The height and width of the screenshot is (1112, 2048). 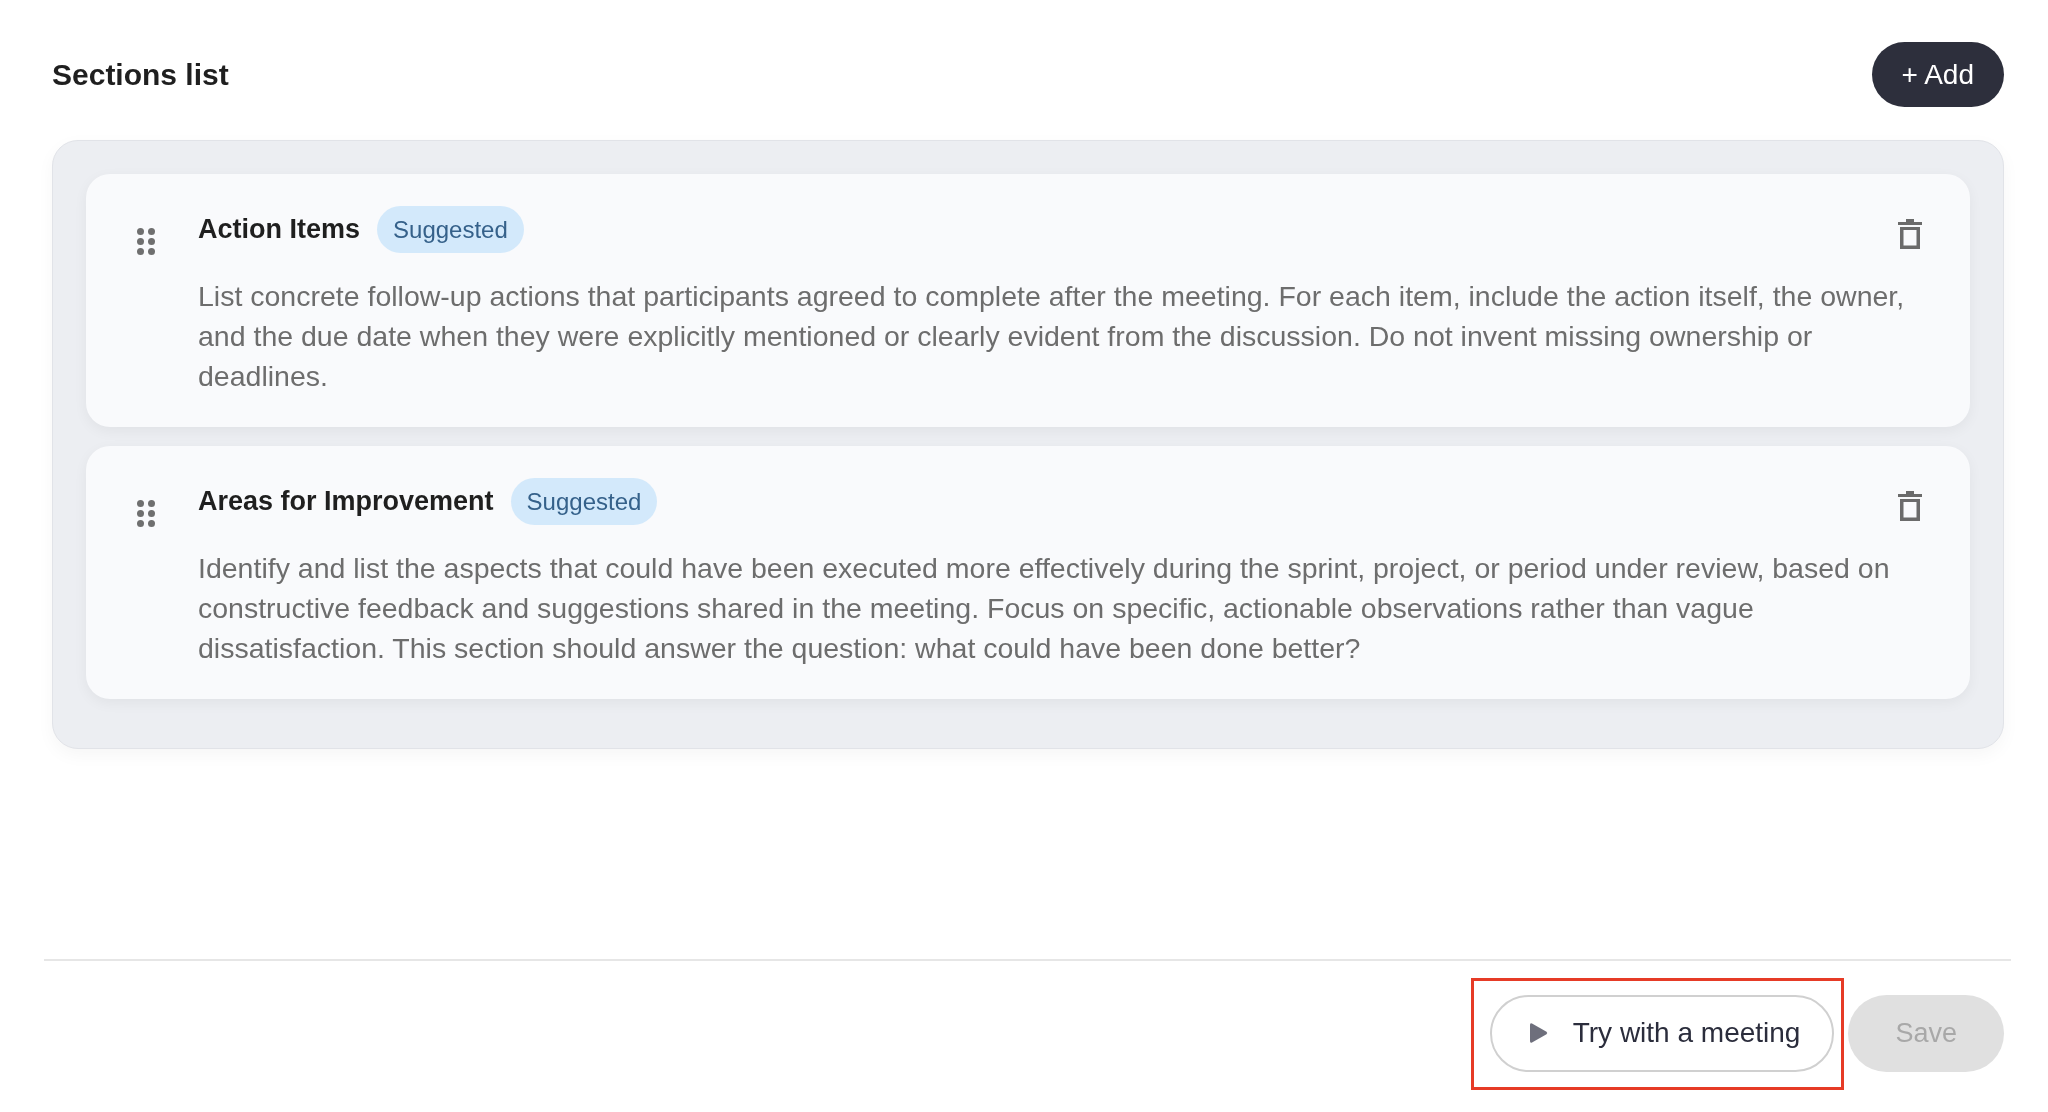 I want to click on section-description: List concrete follow-up actions that participants agreed to complete after the meeting. For each item, include the action itself, the owner, and the due date when they were explicitly mentioned or clearly evident from the discussion. Do not invent missing ownership or deadlines., so click(x=1052, y=336).